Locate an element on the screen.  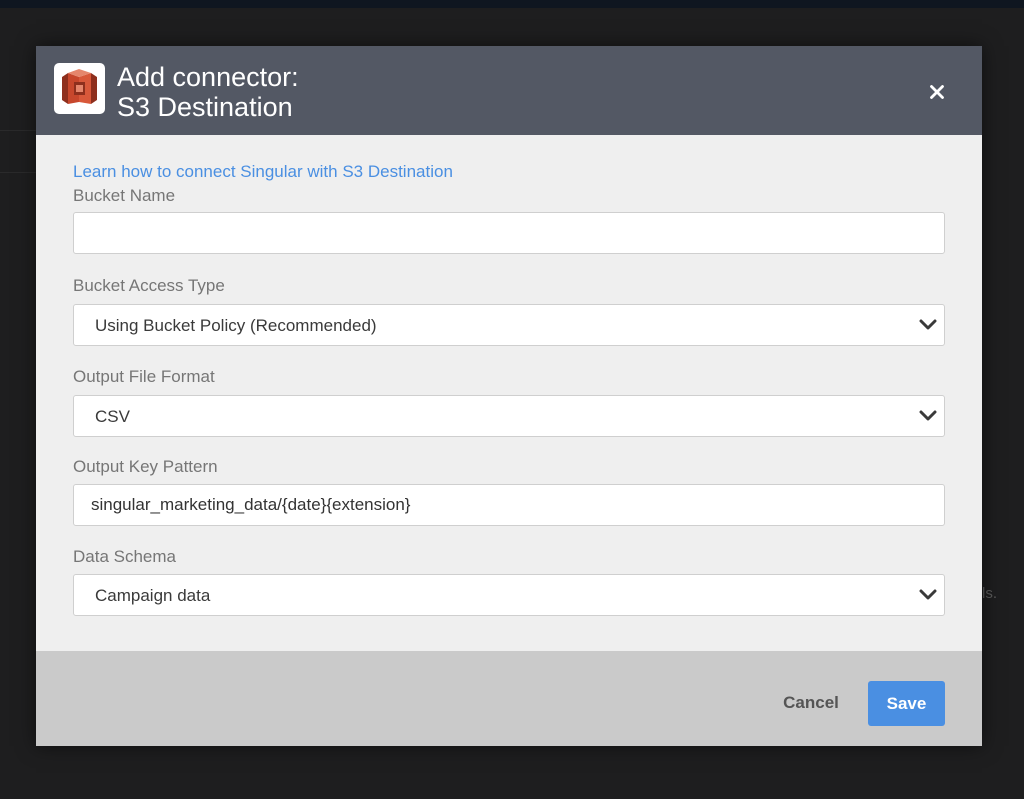
output-file-format-select: CSV is located at coordinates (509, 416).